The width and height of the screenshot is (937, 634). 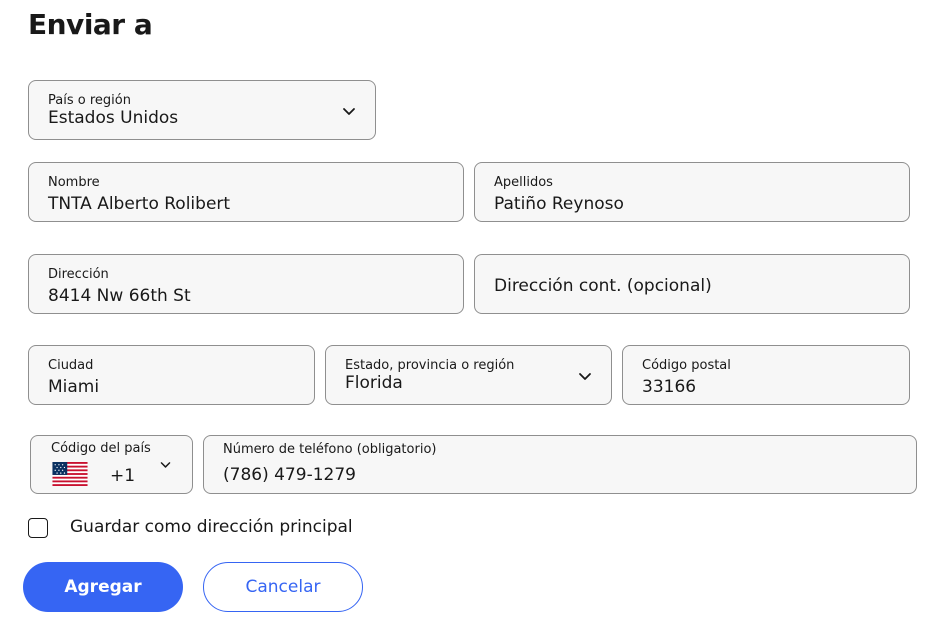 I want to click on address-label: Dirección, so click(x=78, y=274).